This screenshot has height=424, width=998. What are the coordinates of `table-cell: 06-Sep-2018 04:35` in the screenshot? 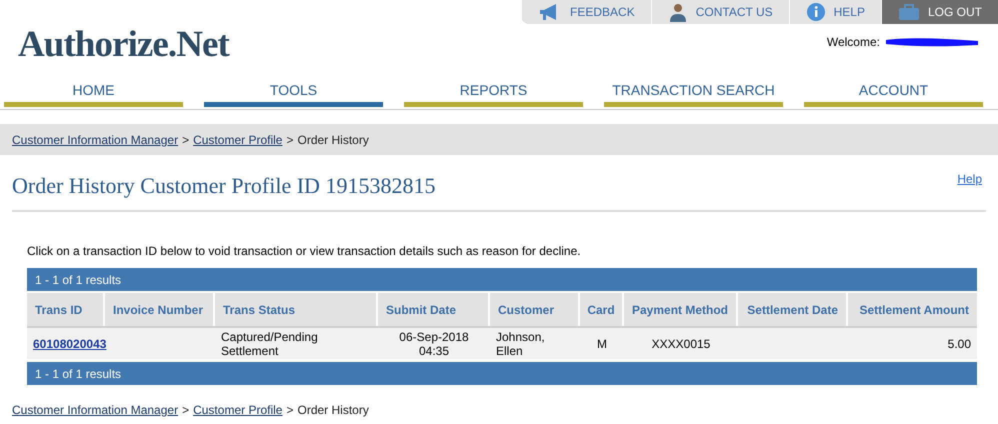 It's located at (434, 344).